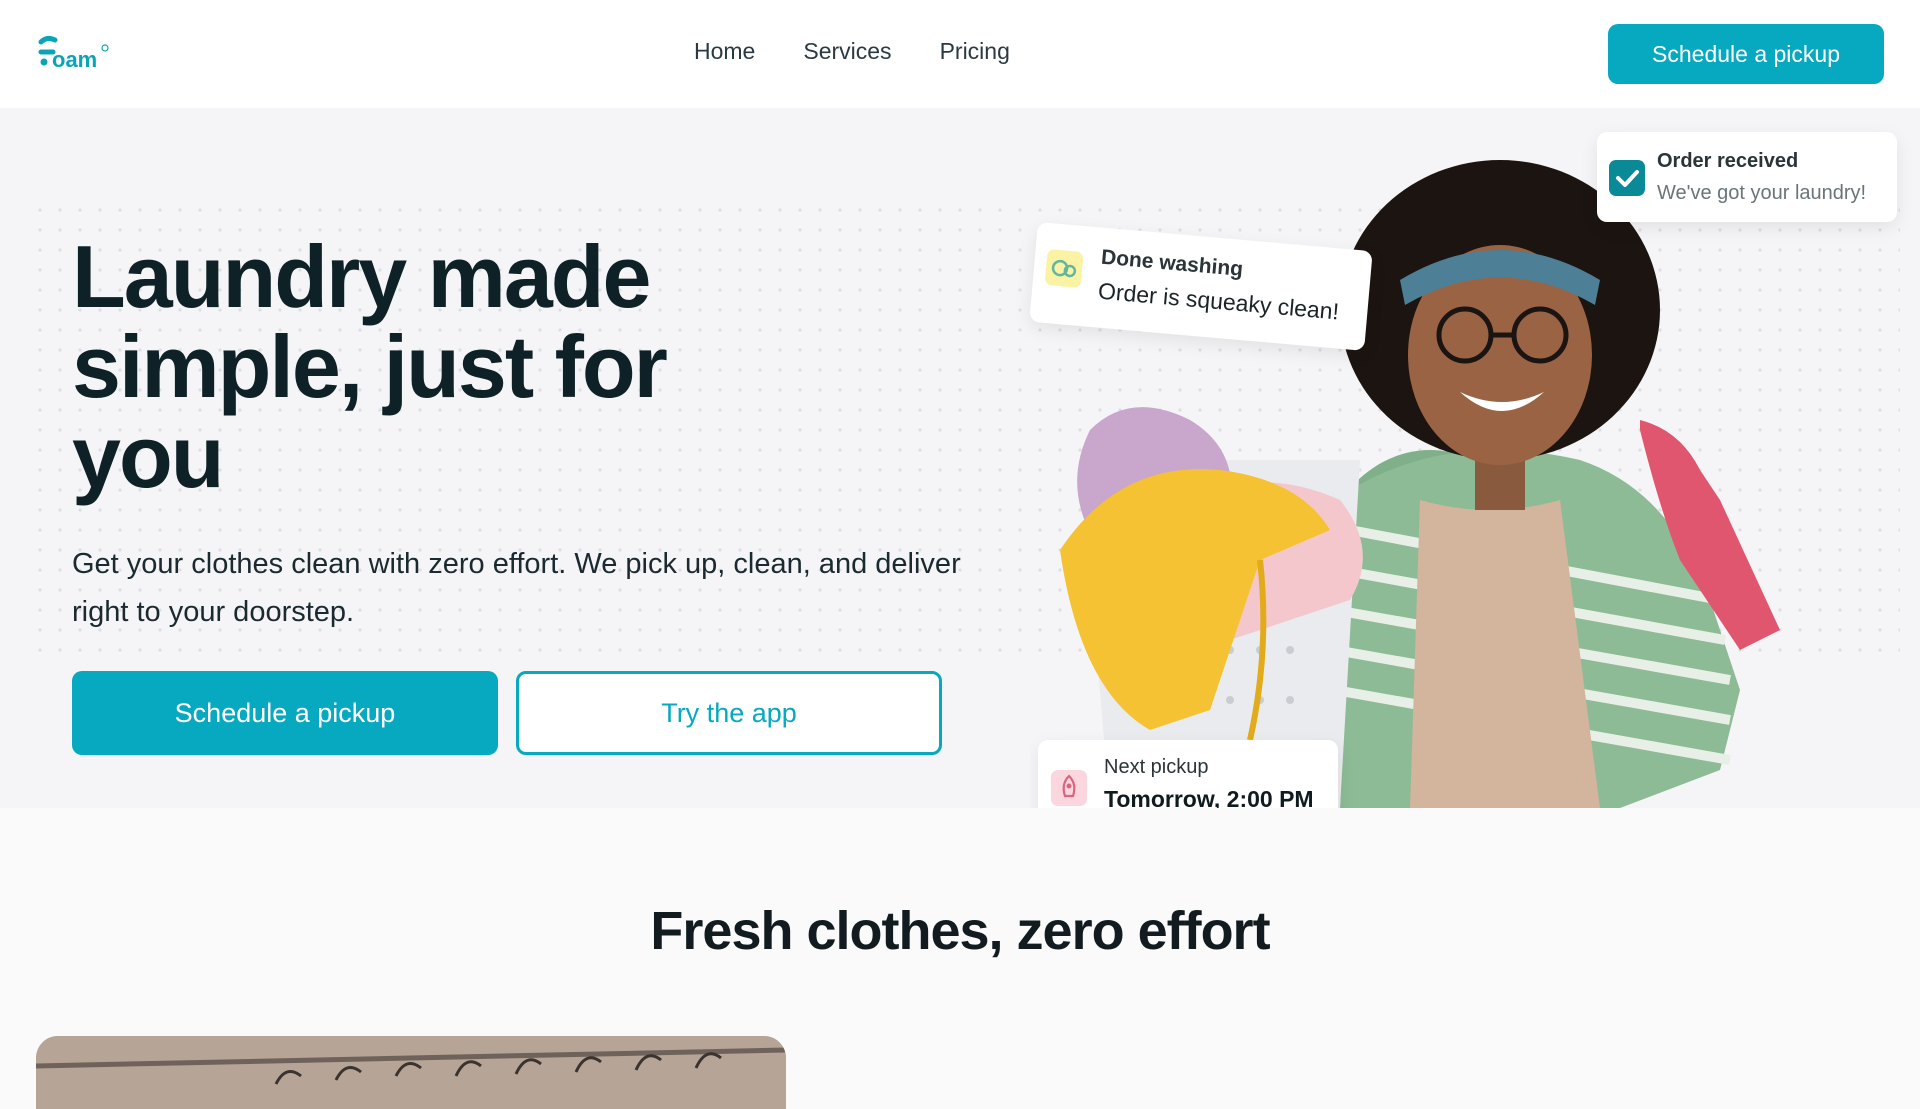 This screenshot has height=1109, width=1920. Describe the element at coordinates (1746, 54) in the screenshot. I see `header-schedule-pickup-button: Schedule a pickup` at that location.